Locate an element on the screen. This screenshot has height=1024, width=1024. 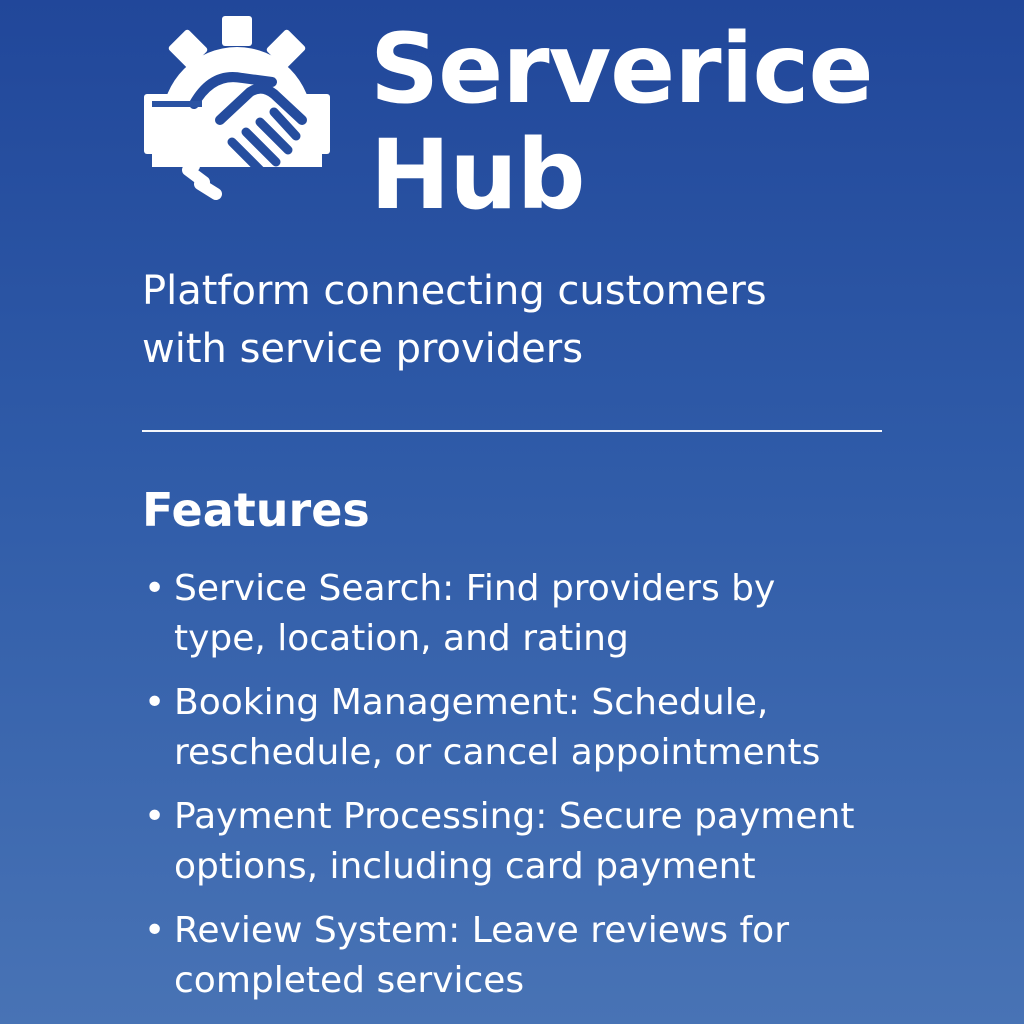
feature-text-line2: reschedule, or cancel appointments is located at coordinates (497, 752).